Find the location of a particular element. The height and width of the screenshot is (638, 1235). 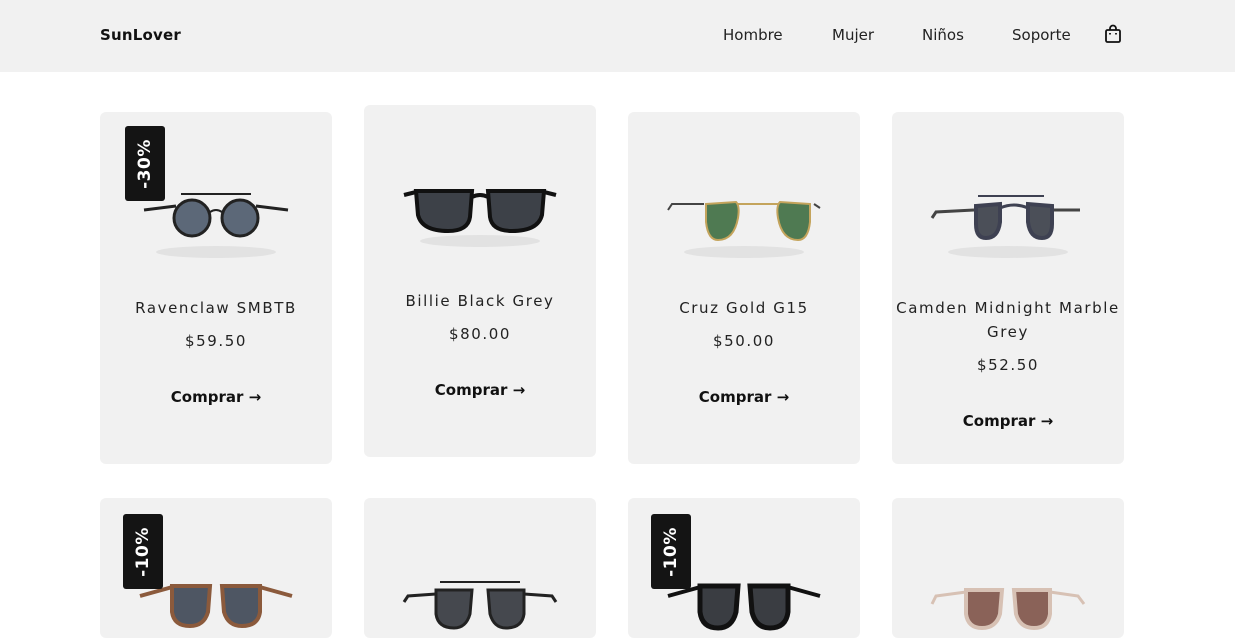

product-price: $80.00 is located at coordinates (480, 334).